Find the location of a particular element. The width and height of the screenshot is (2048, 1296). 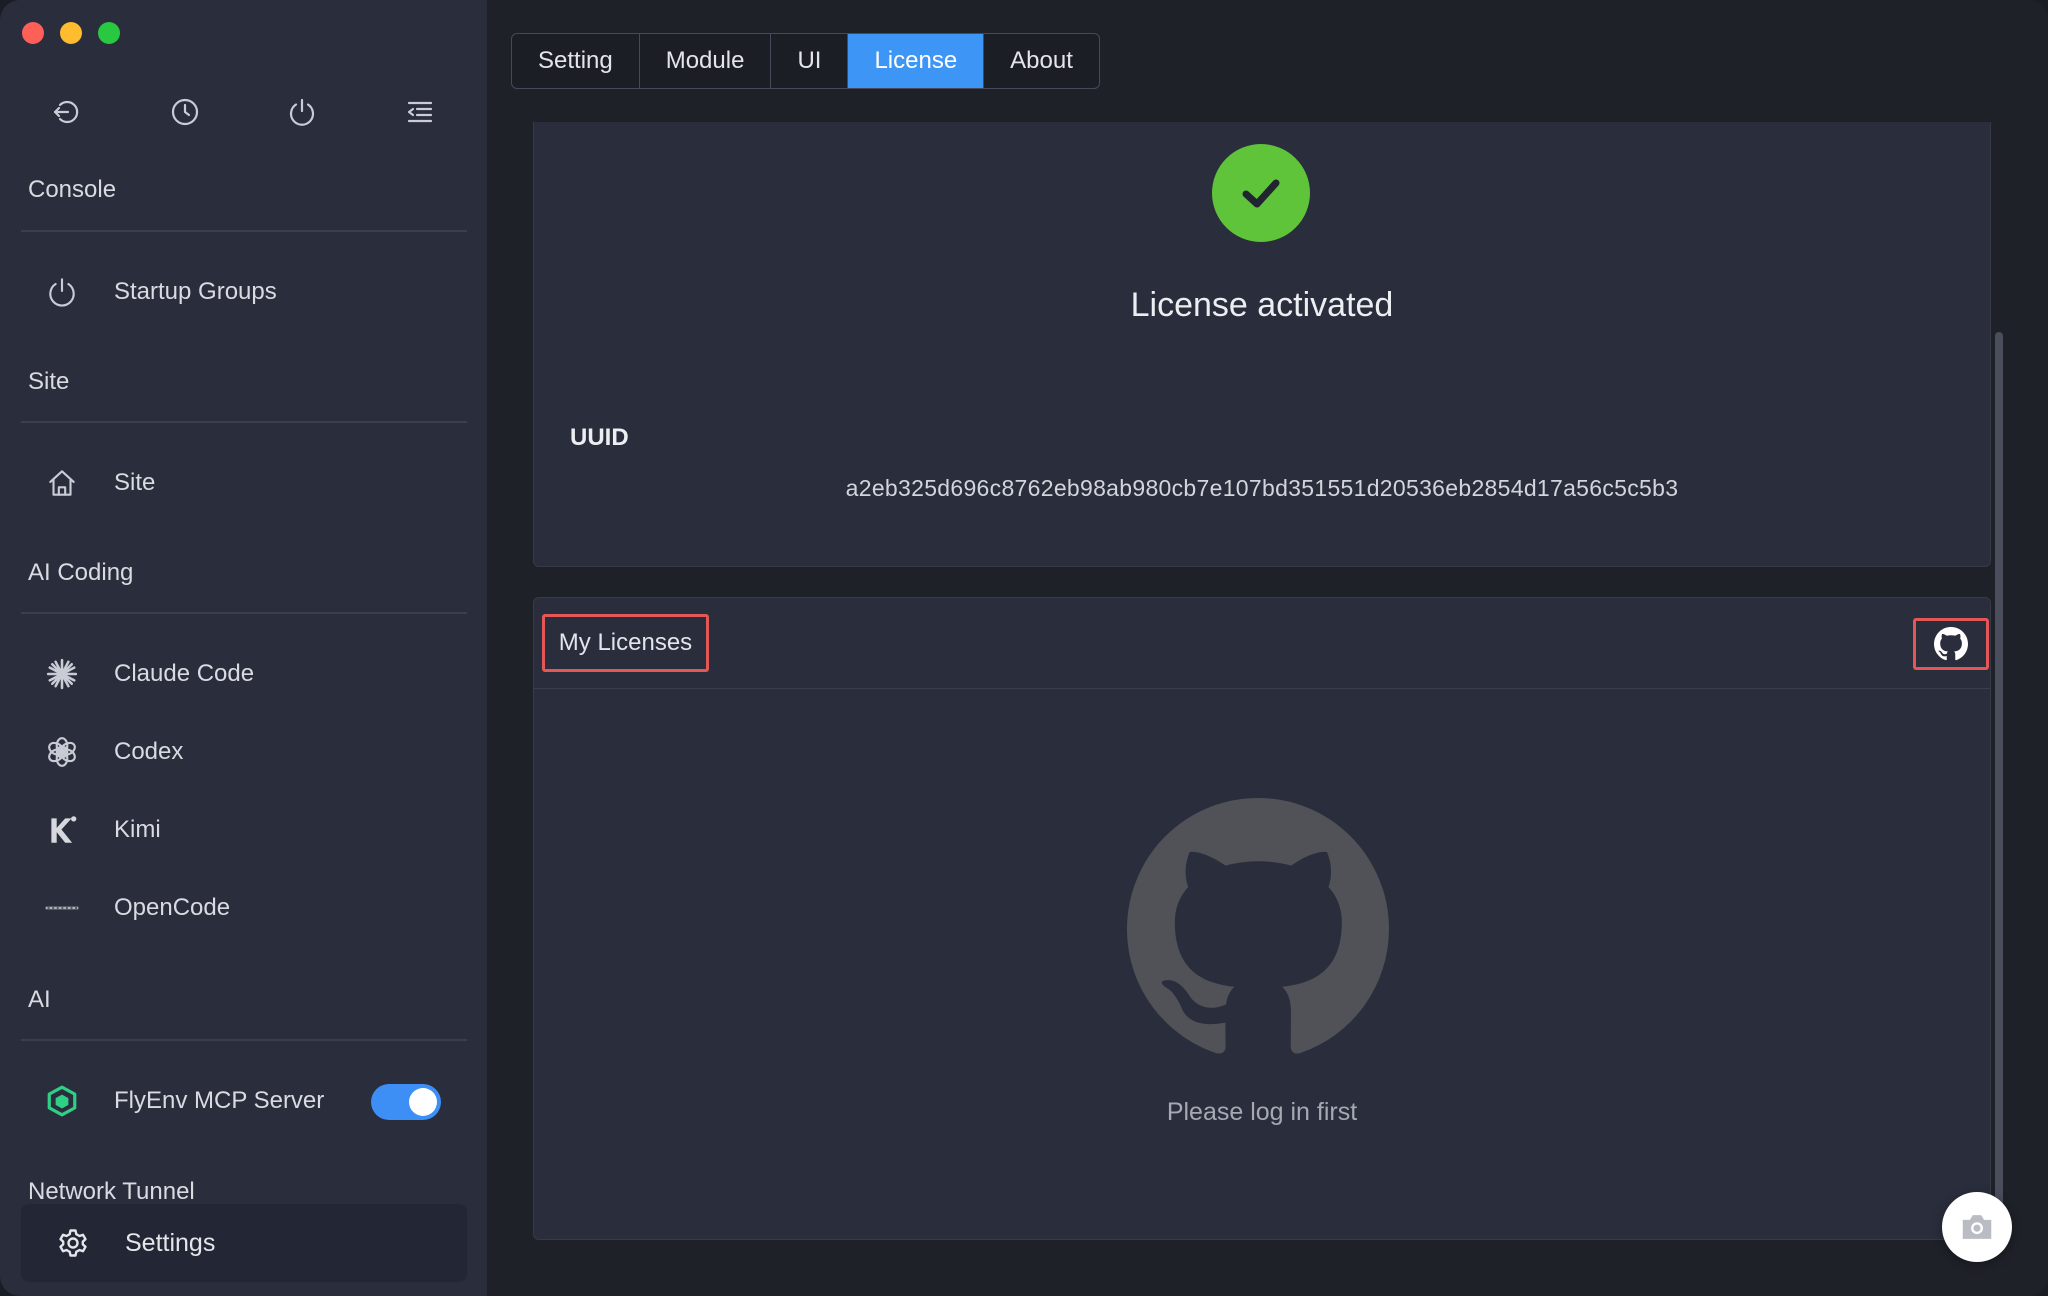

github-placeholder-icon is located at coordinates (1258, 929).